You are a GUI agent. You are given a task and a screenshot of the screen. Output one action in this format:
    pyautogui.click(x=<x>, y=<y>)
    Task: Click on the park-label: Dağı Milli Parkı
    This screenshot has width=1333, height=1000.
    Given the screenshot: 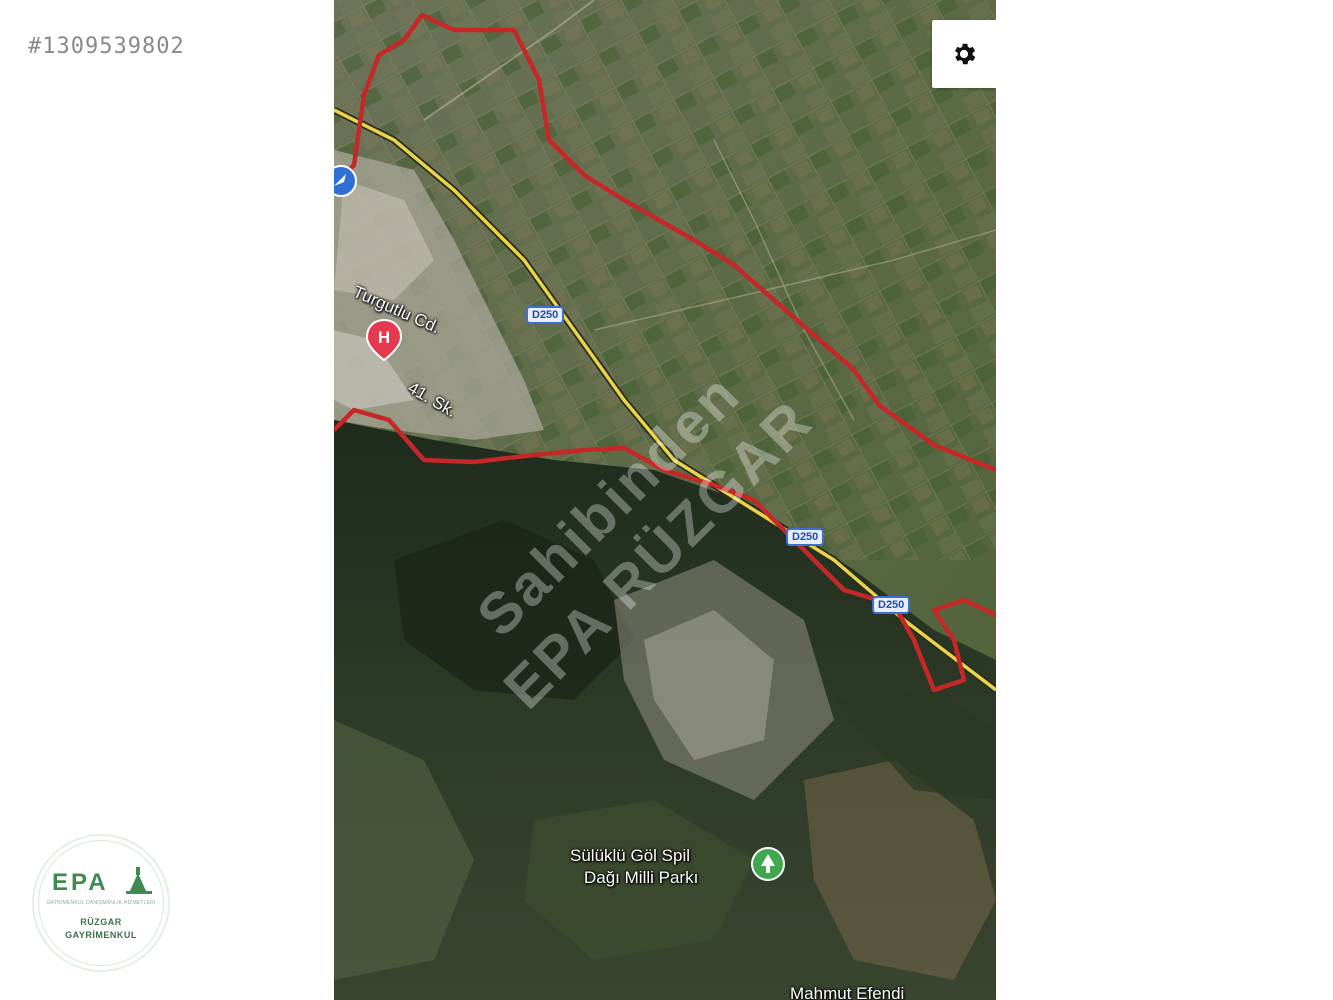 What is the action you would take?
    pyautogui.click(x=641, y=877)
    